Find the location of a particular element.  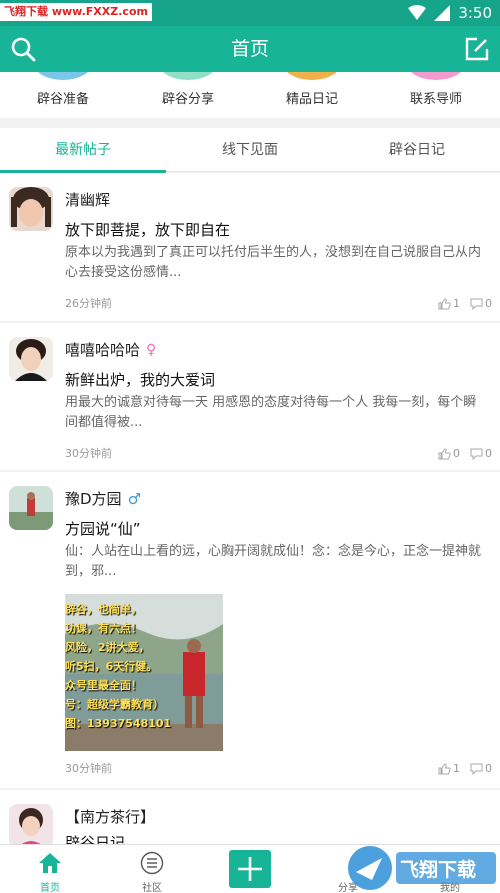

status-icons: 3:50 is located at coordinates (450, 13).